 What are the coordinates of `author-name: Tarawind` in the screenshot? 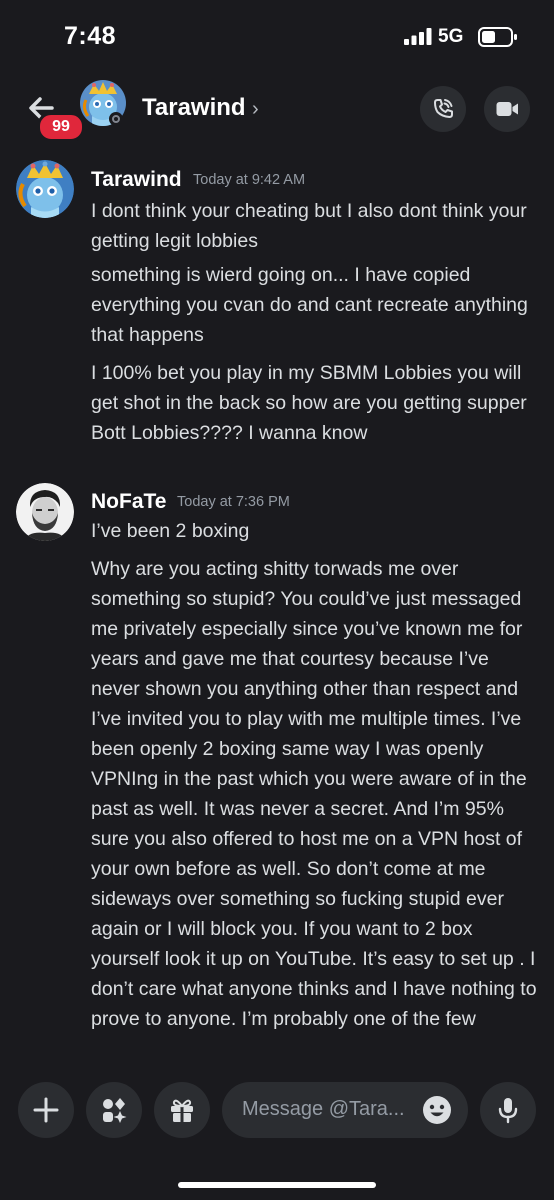 It's located at (136, 180).